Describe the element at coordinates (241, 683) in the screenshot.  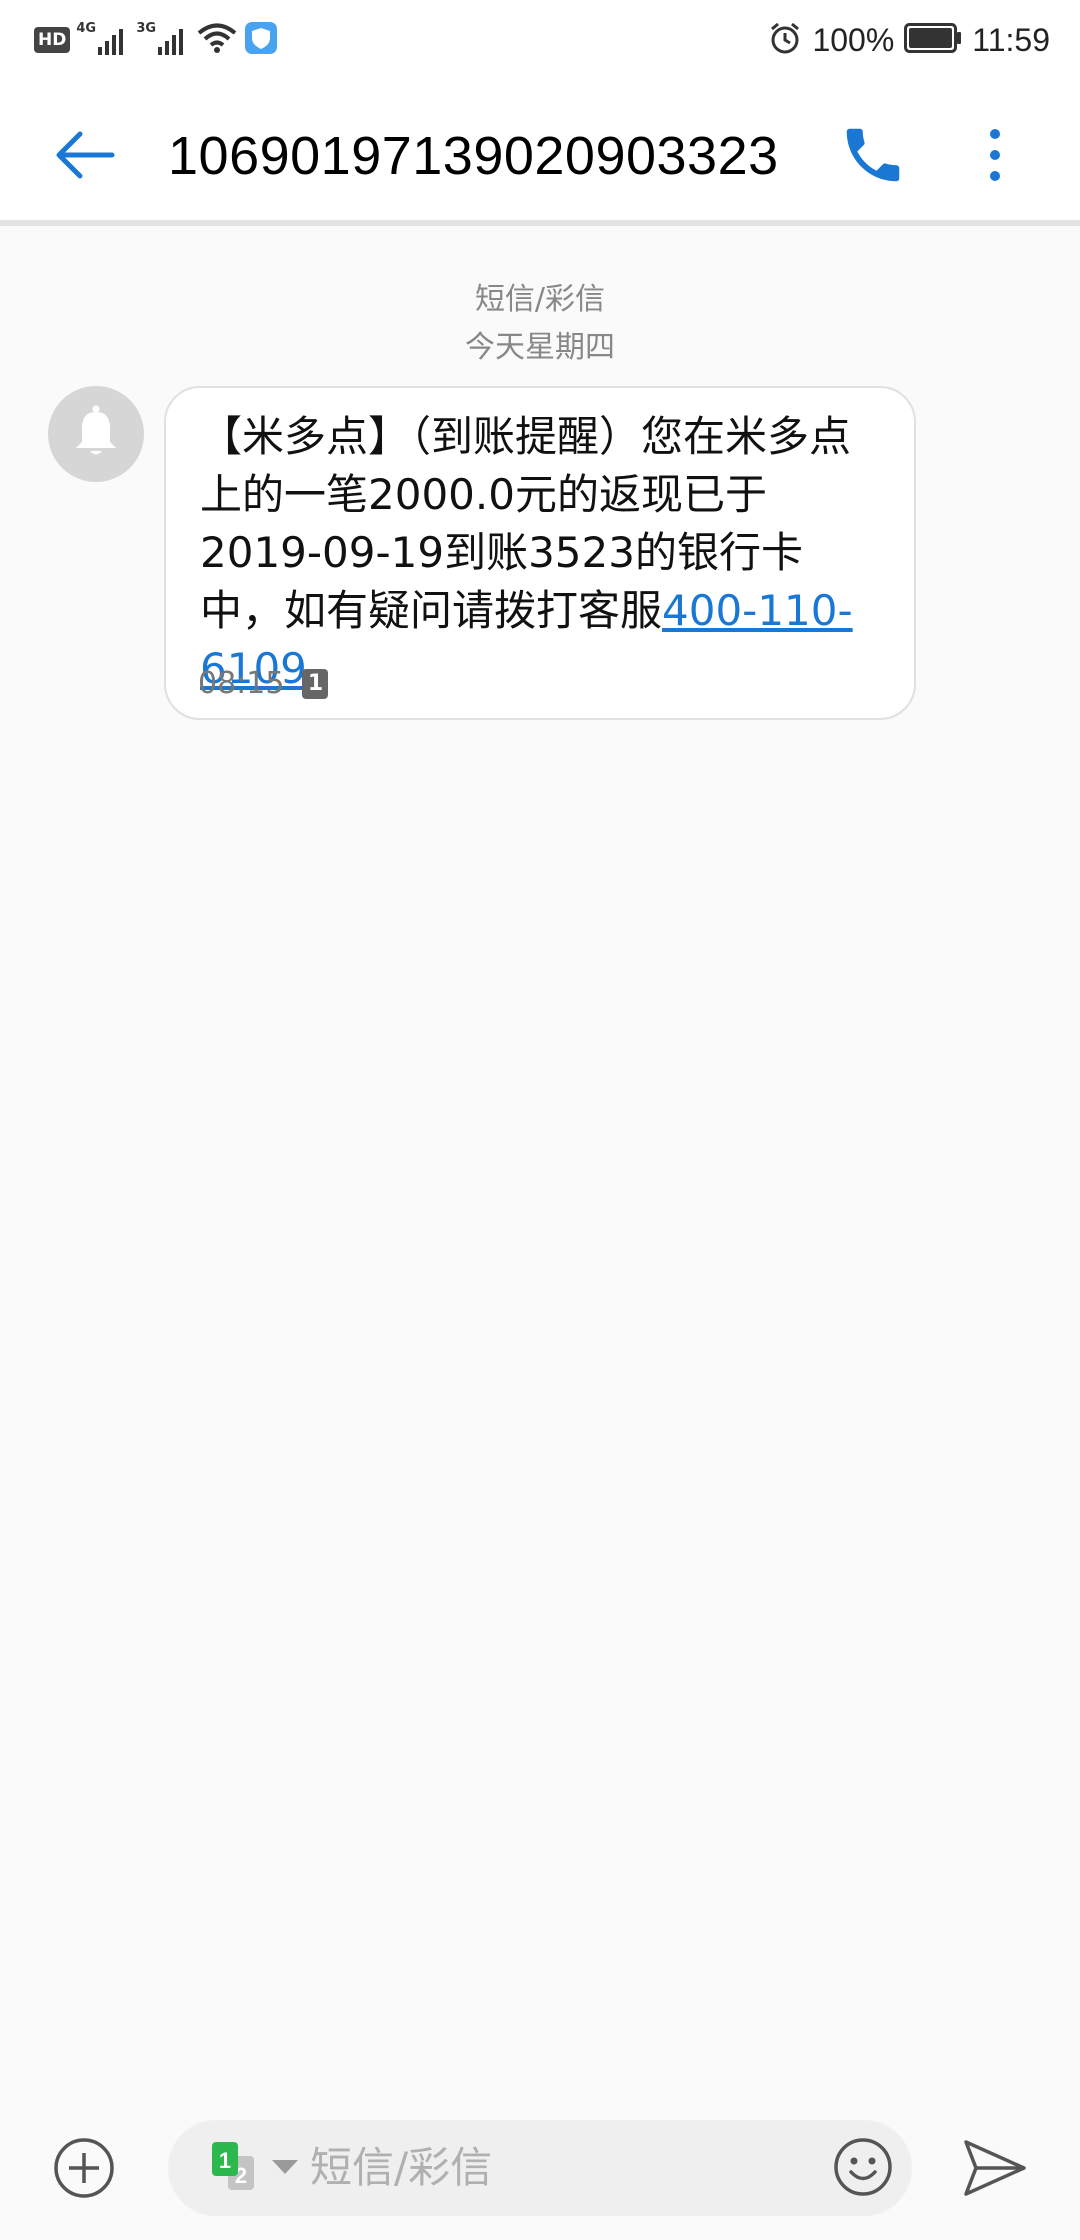
I see `message-time: 08:15` at that location.